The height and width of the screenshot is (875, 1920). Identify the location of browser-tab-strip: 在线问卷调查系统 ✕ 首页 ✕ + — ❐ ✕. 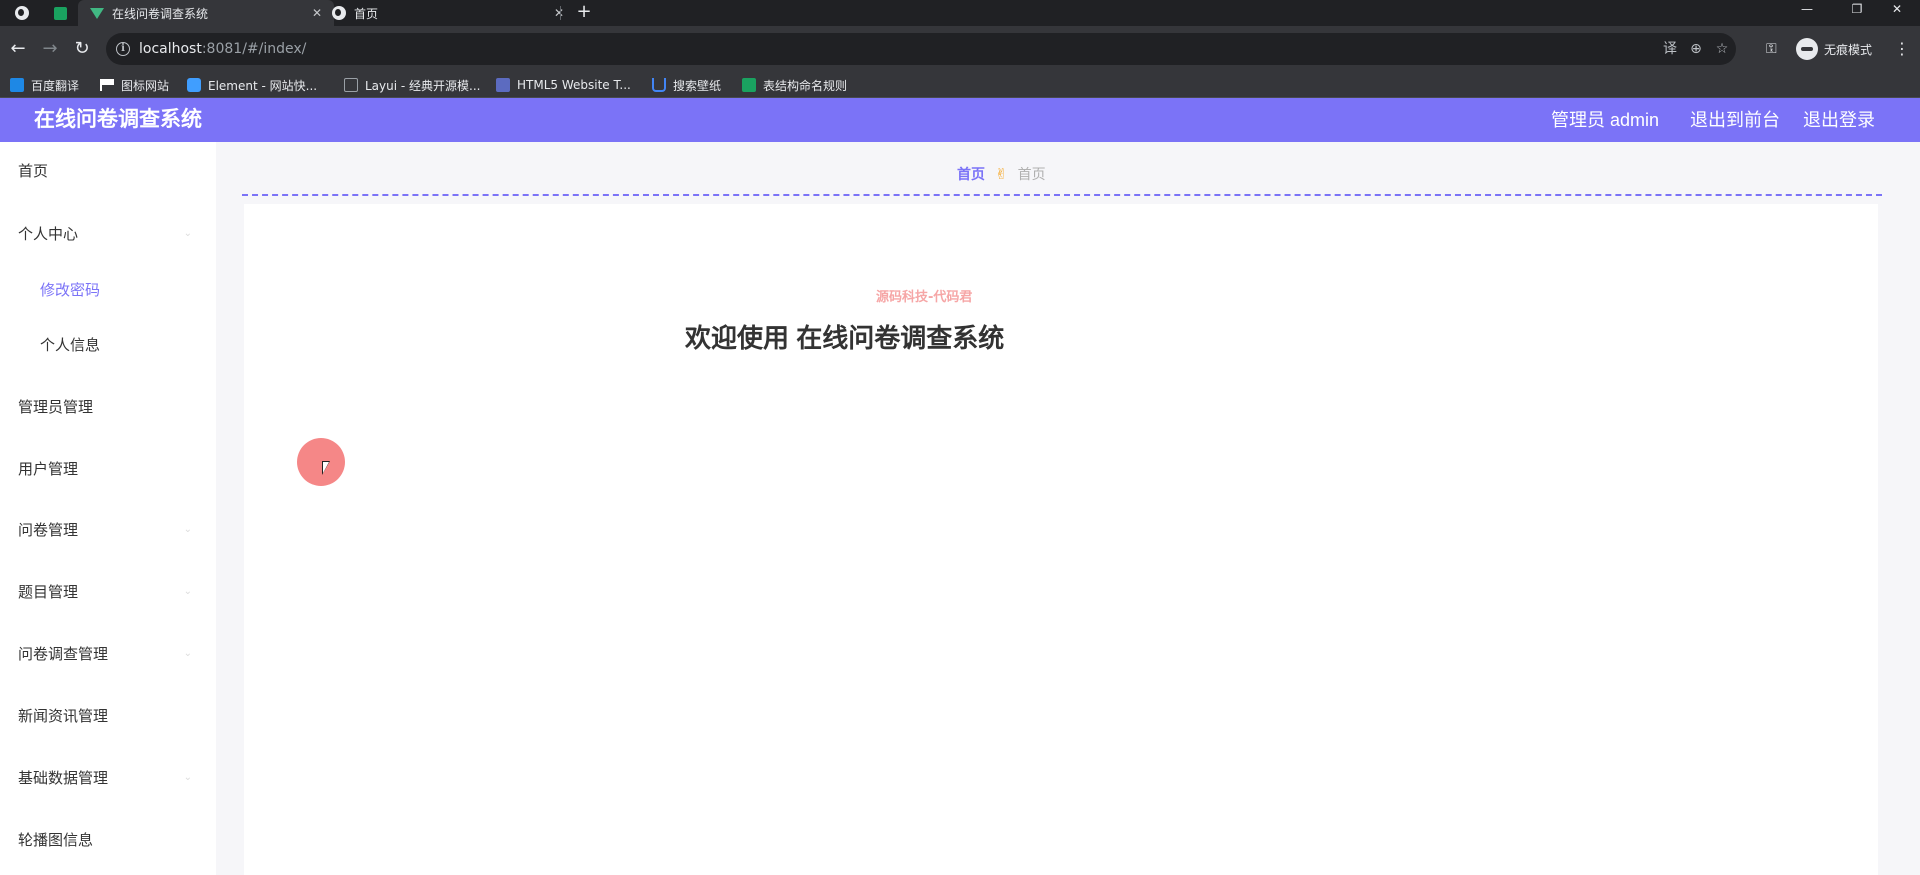
(960, 13).